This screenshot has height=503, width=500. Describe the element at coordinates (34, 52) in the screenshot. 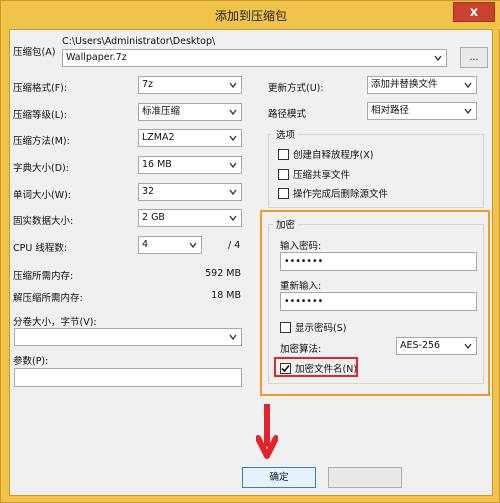

I see `archive-label: 压缩包(A)` at that location.